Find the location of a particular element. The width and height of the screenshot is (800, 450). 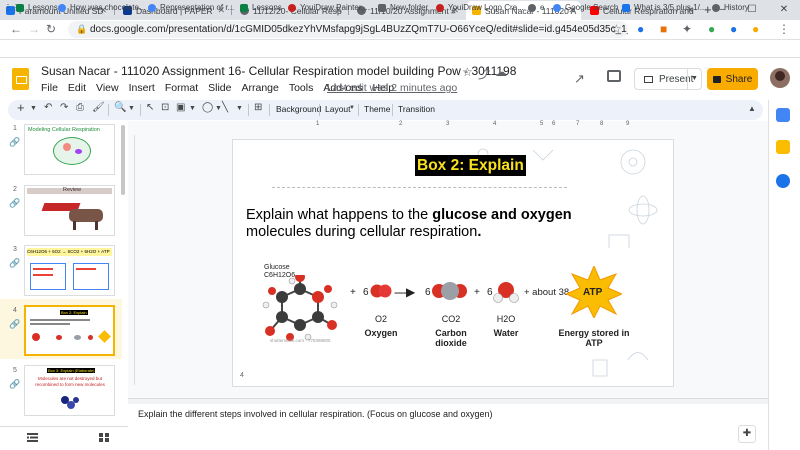

keep-icon is located at coordinates (783, 147).